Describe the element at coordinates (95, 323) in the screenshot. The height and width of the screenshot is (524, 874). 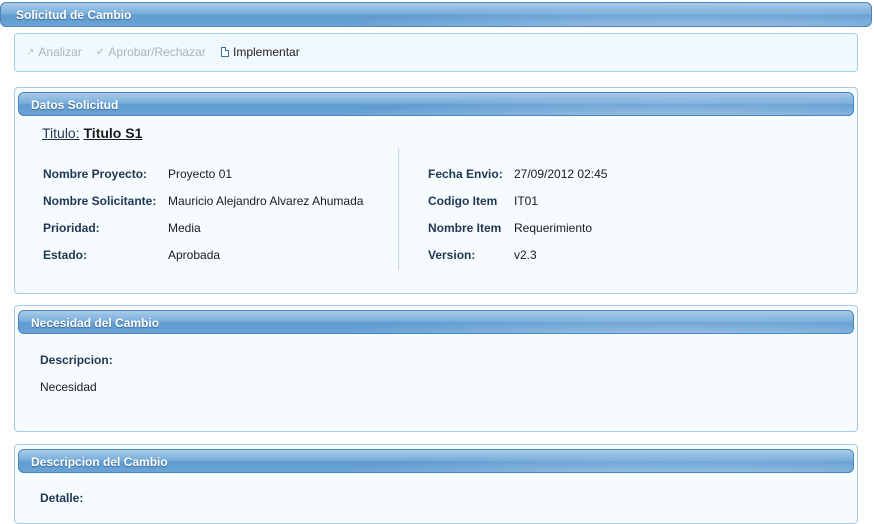
I see `necesidad-title: Necesidad del Cambio` at that location.